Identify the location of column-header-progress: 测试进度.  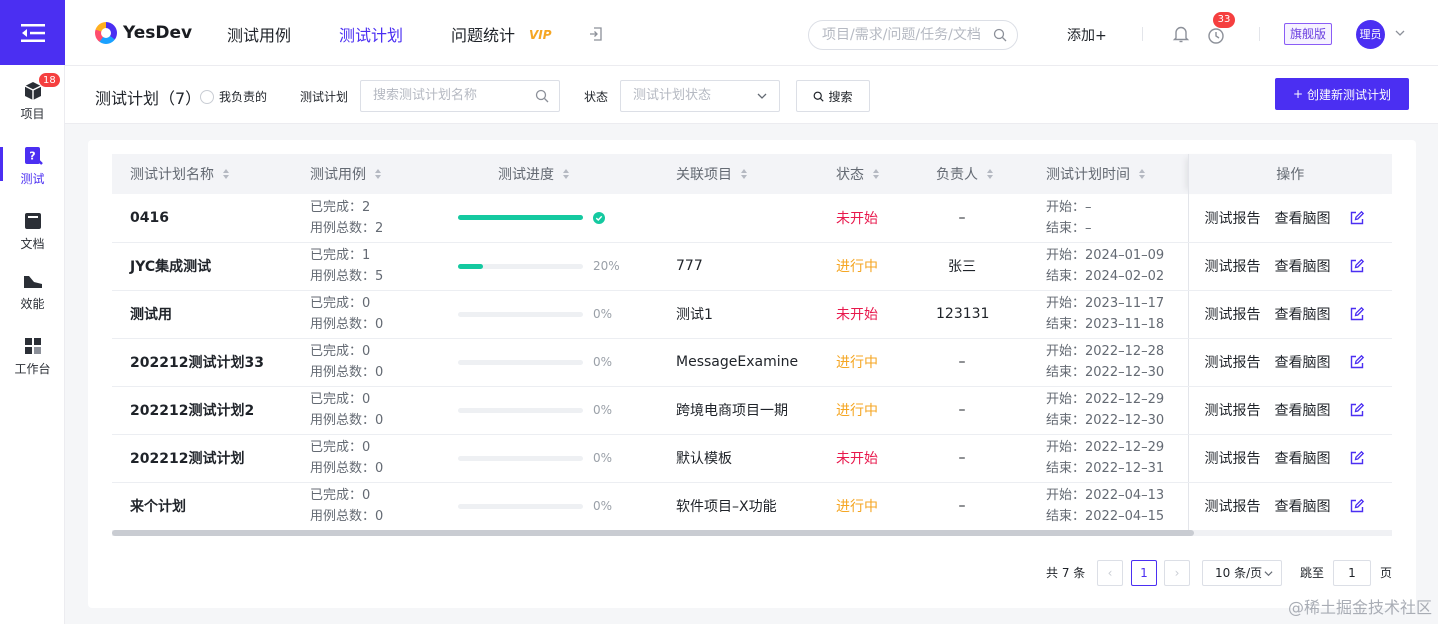
(558, 174).